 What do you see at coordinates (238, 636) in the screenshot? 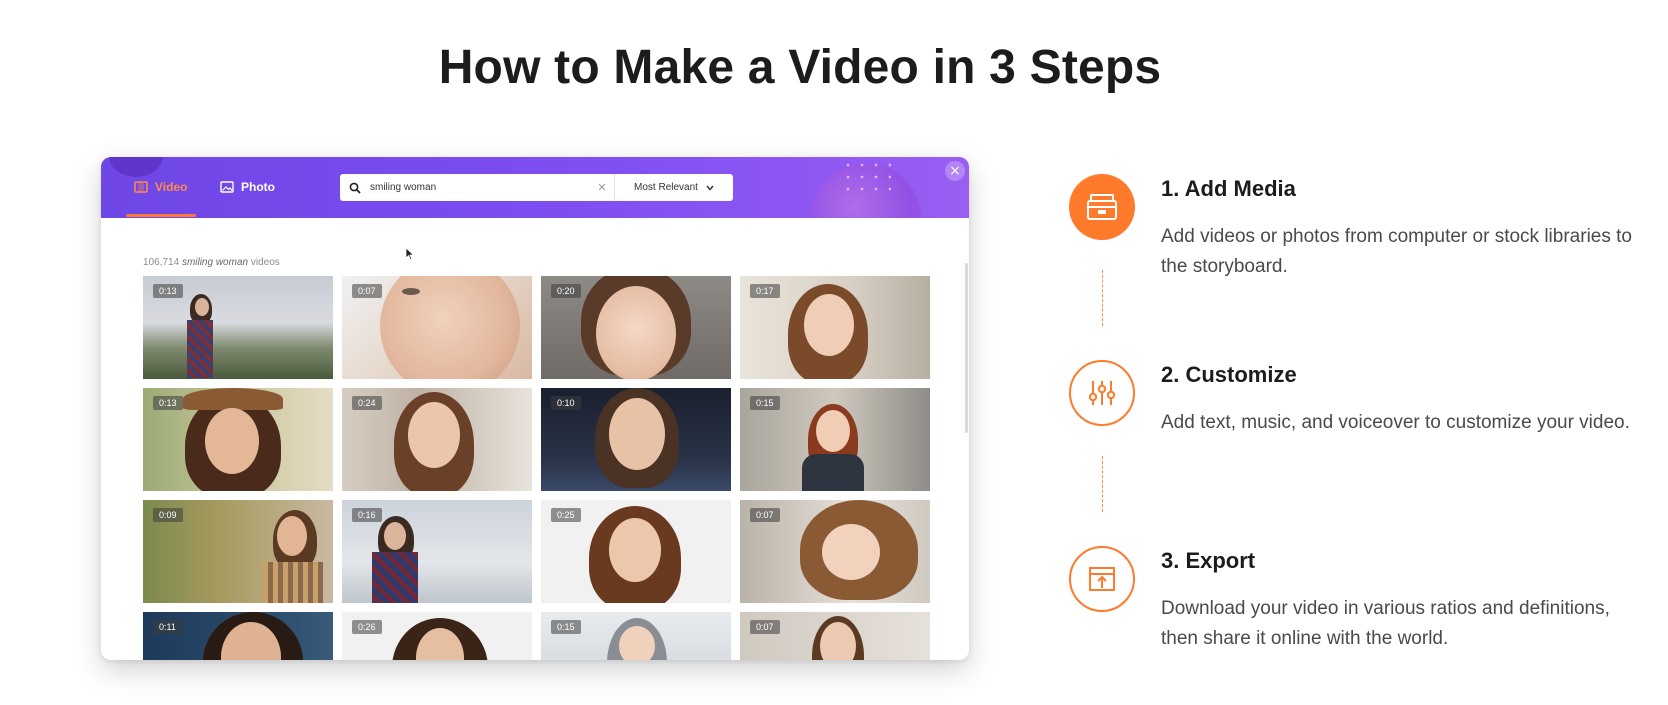
I see `video-thumbnail: 0:11` at bounding box center [238, 636].